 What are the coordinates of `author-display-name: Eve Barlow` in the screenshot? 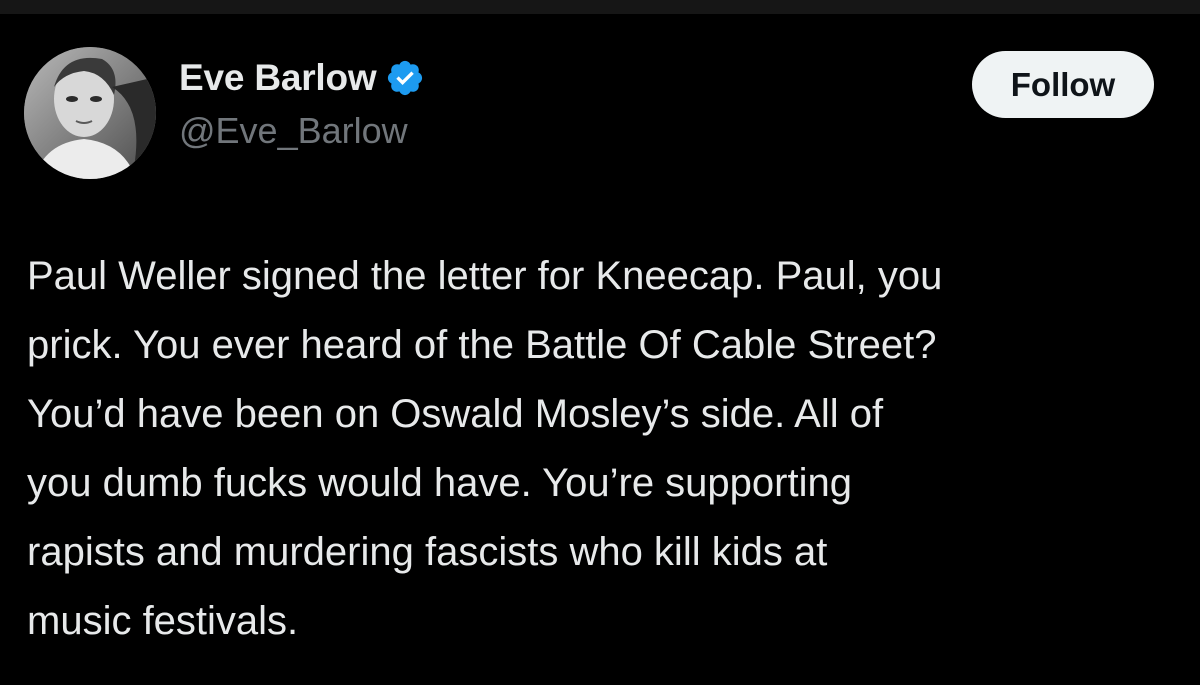 It's located at (278, 78).